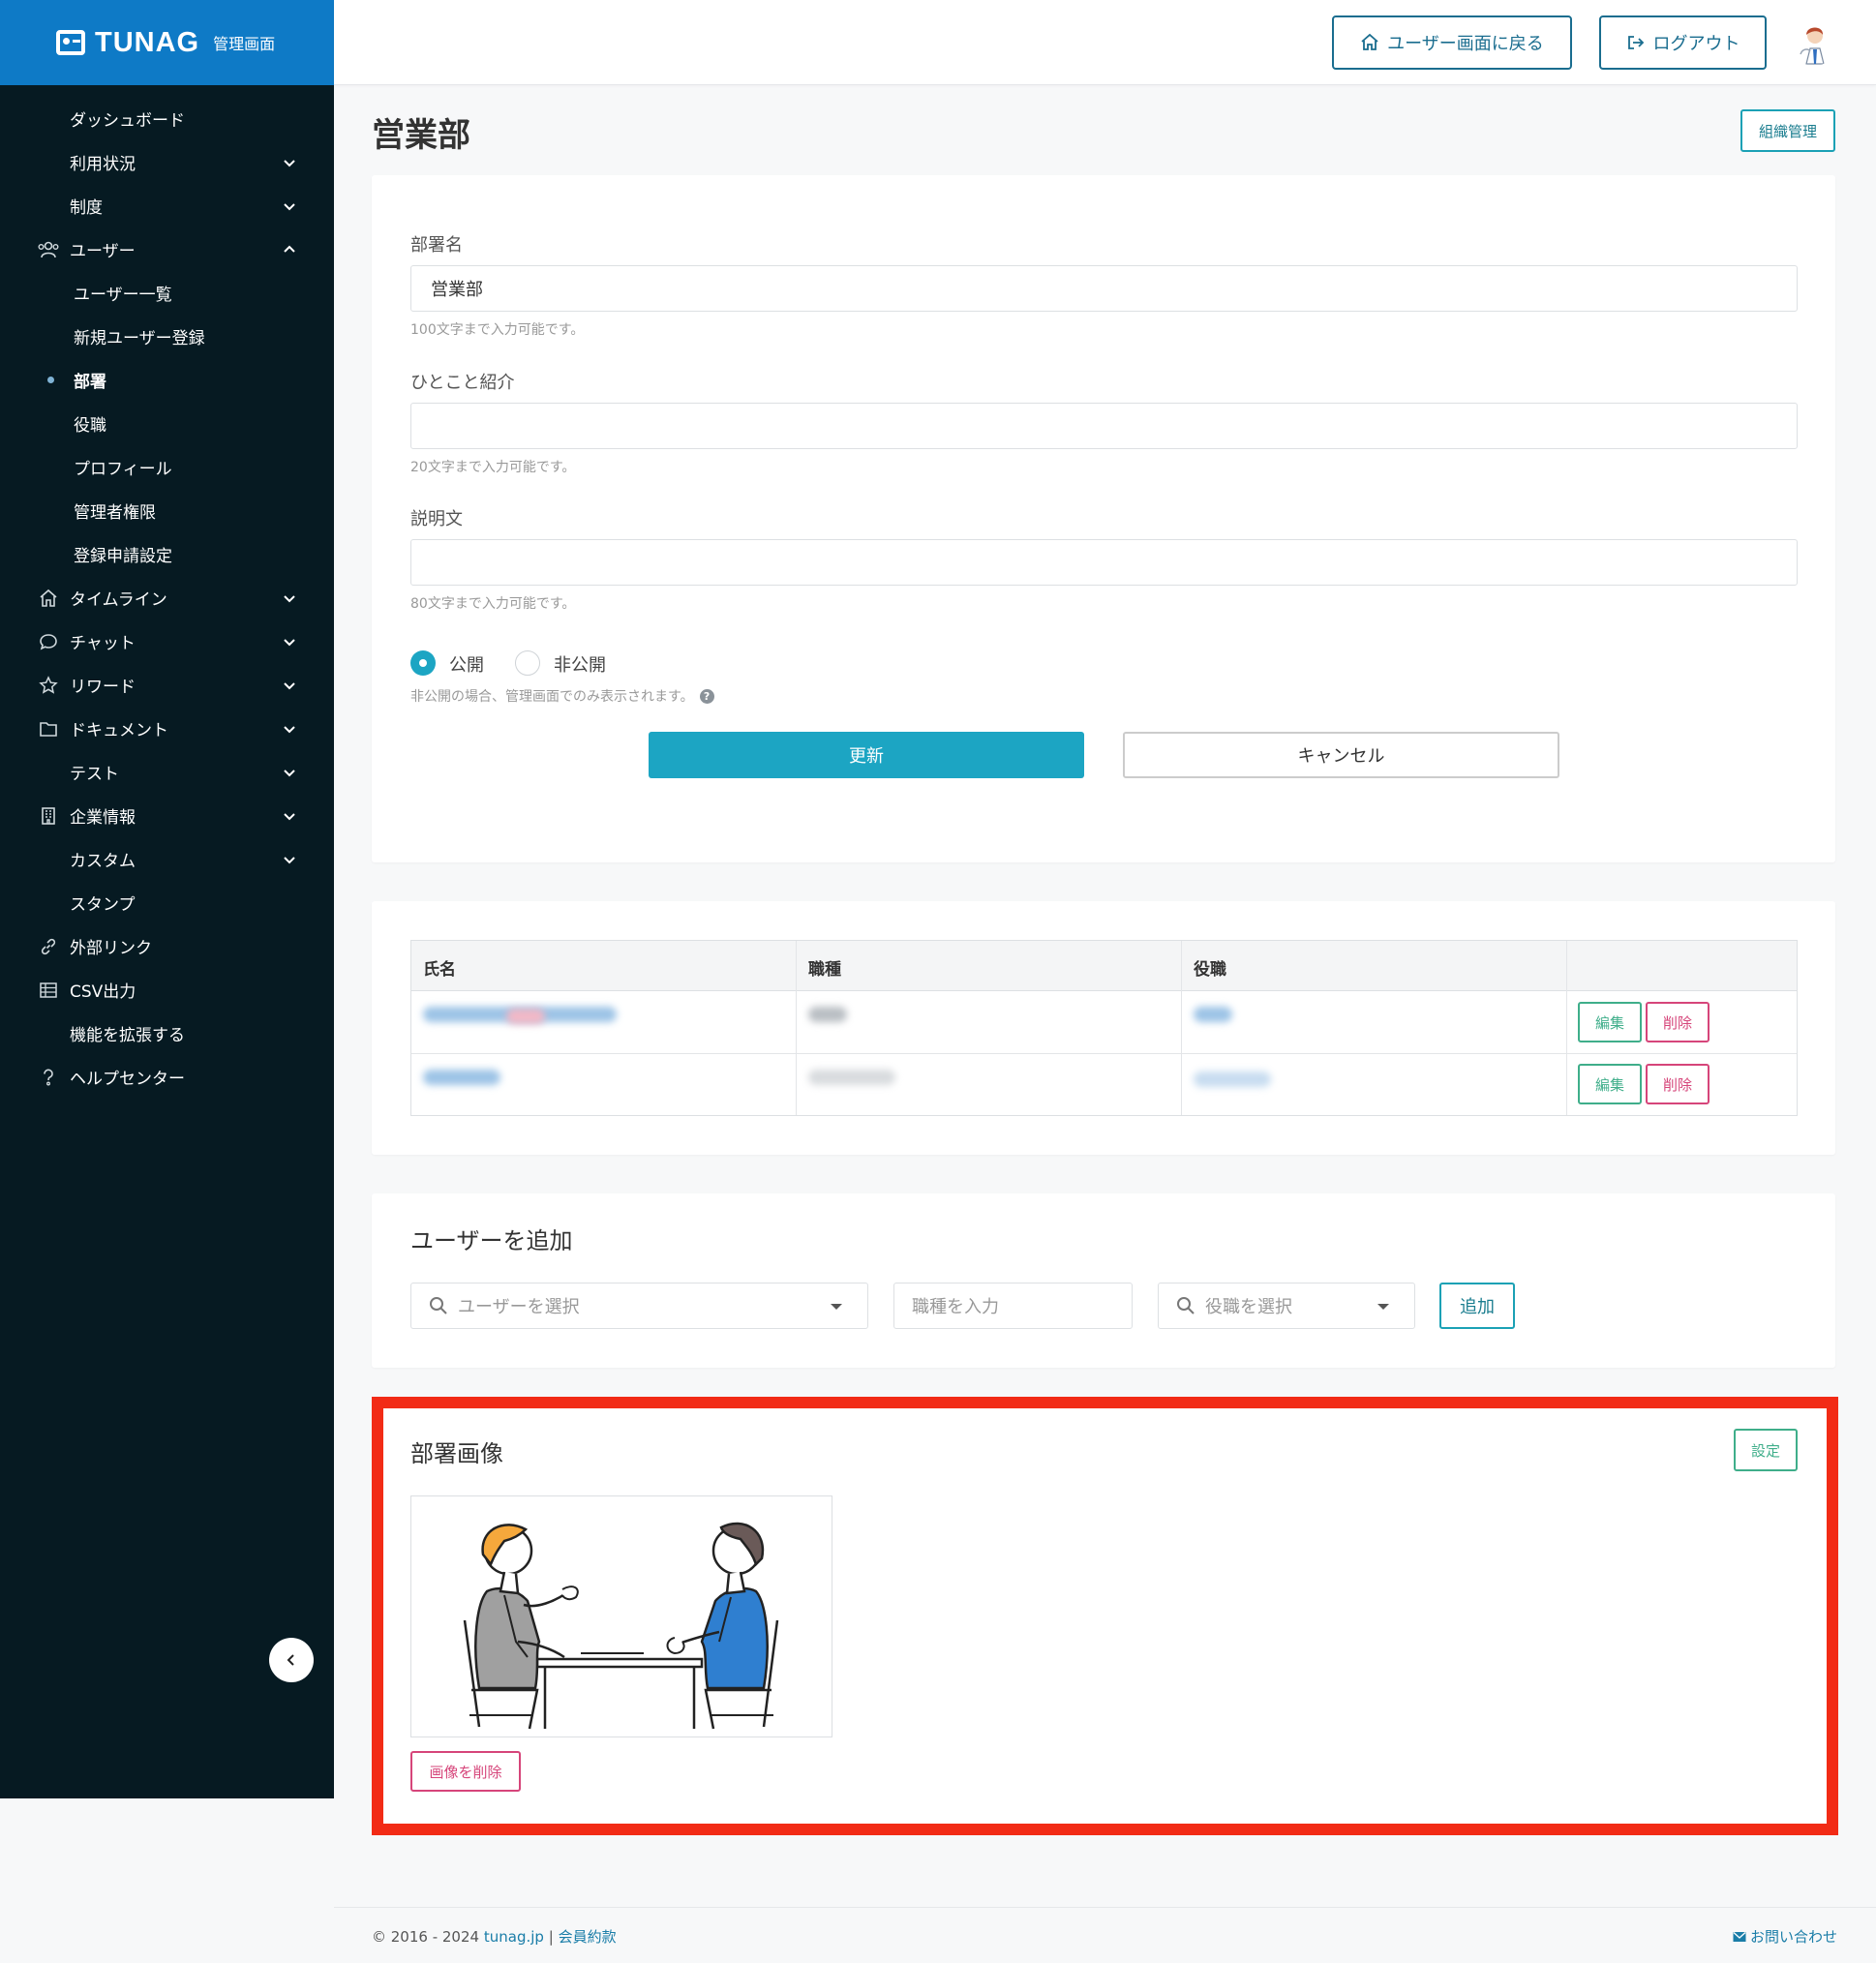  Describe the element at coordinates (1683, 42) in the screenshot. I see `logout-button: ログアウト` at that location.